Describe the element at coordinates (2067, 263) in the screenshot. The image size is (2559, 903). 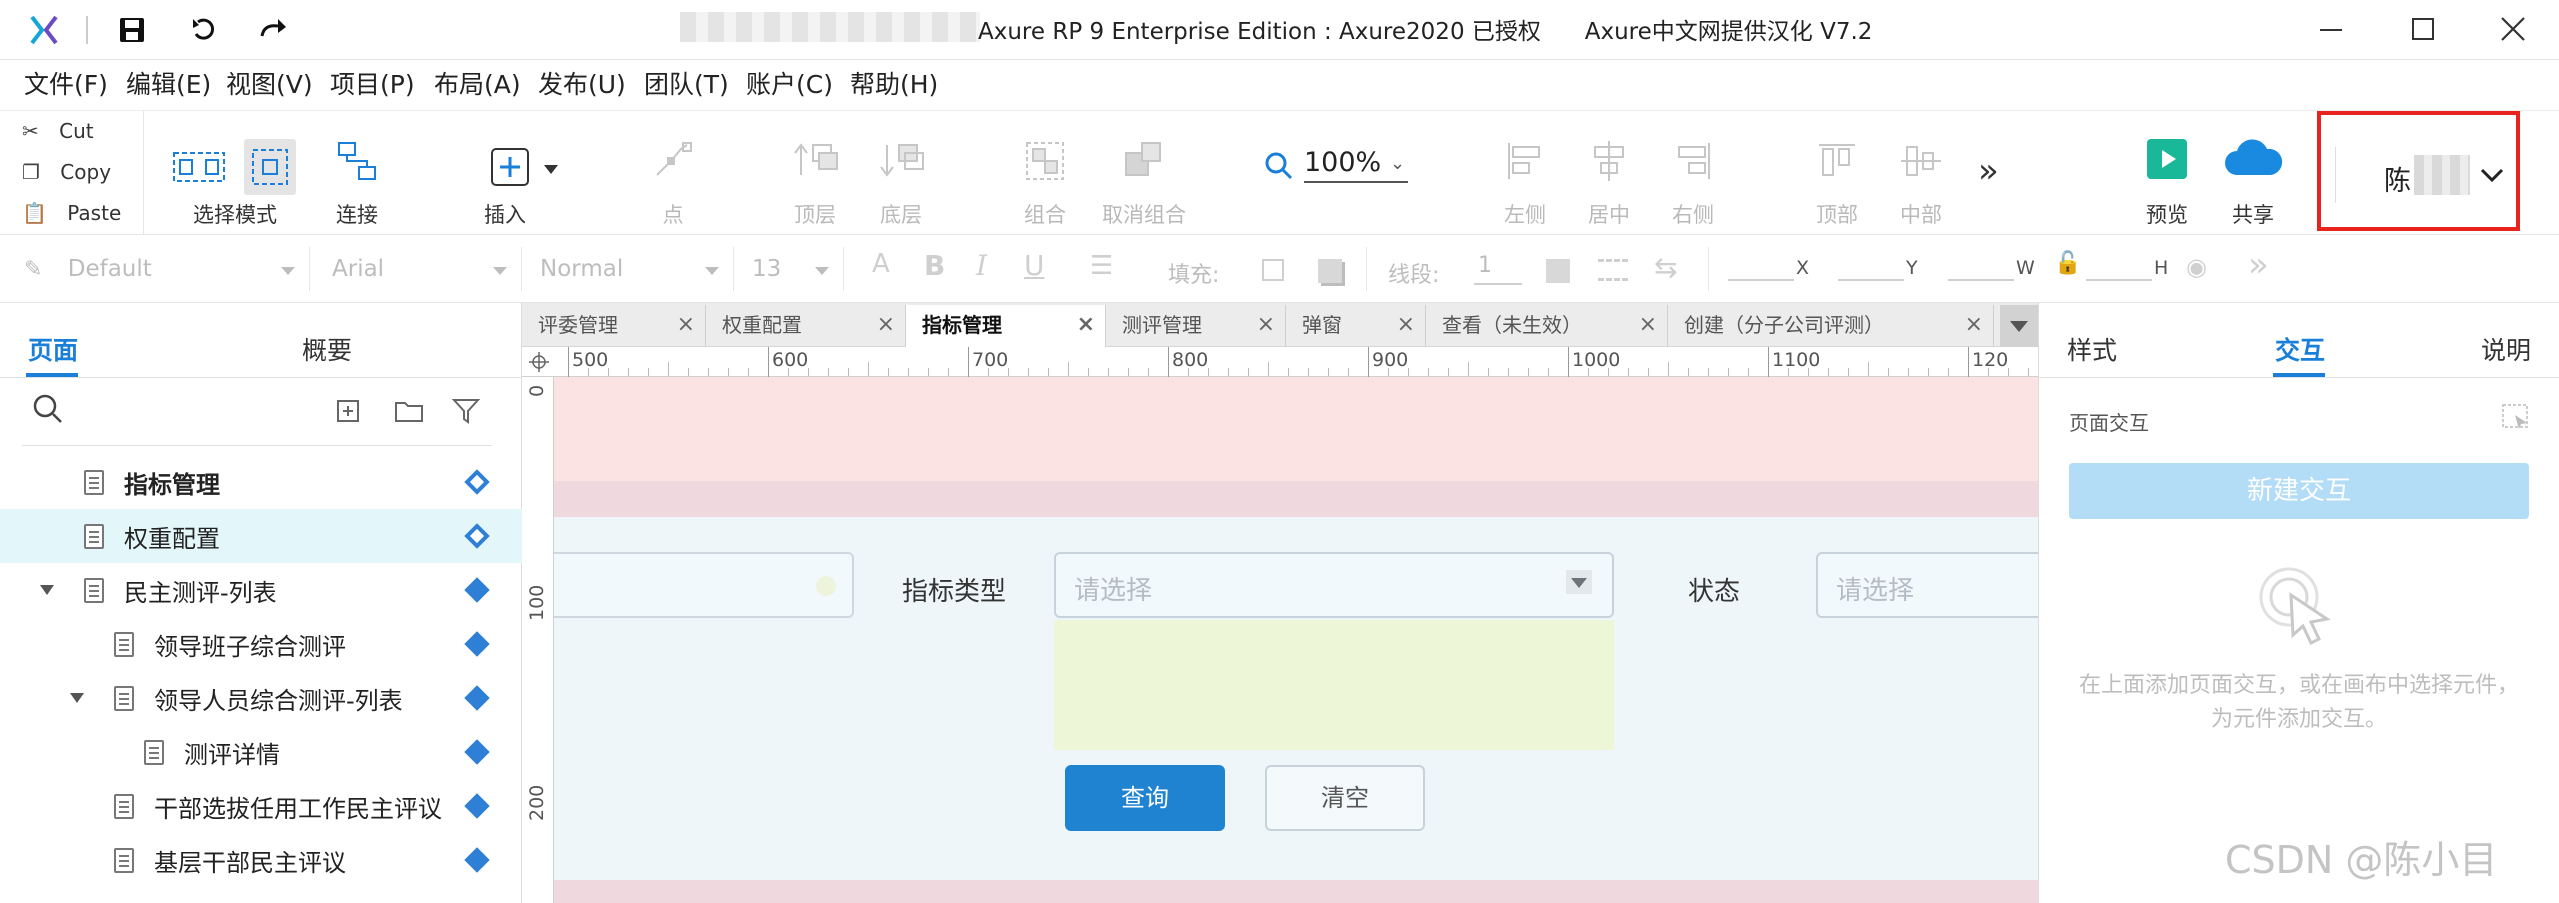
I see `lock-icon: 🔓` at that location.